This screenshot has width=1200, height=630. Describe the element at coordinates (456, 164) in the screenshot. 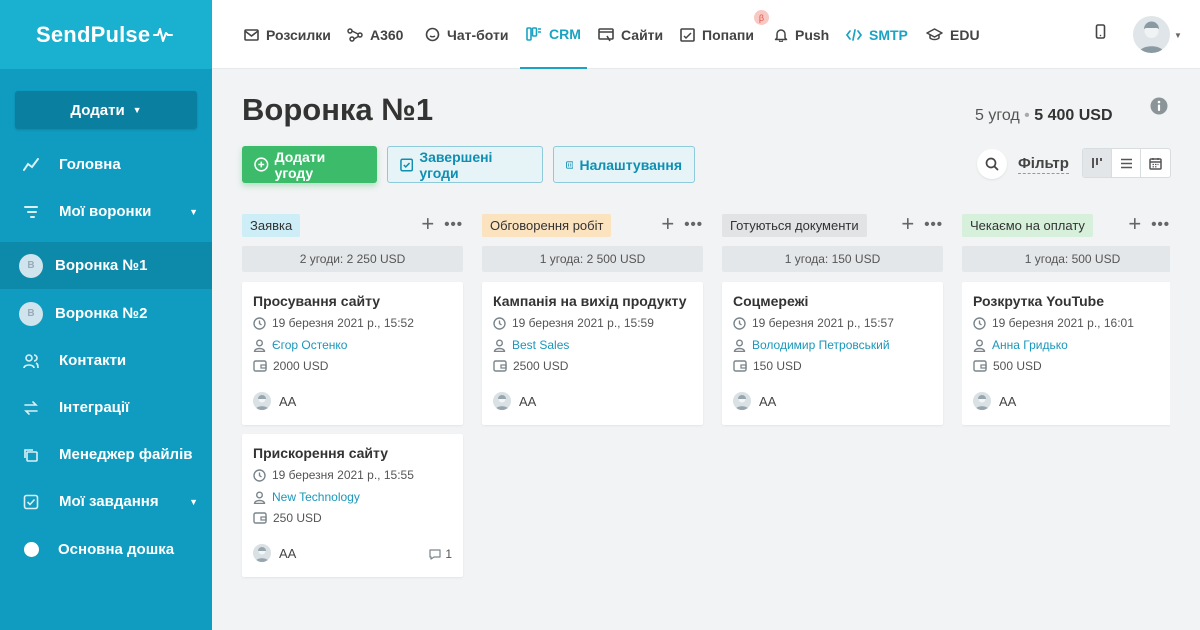

I see `completed-deals-label: Завершені угоди` at that location.